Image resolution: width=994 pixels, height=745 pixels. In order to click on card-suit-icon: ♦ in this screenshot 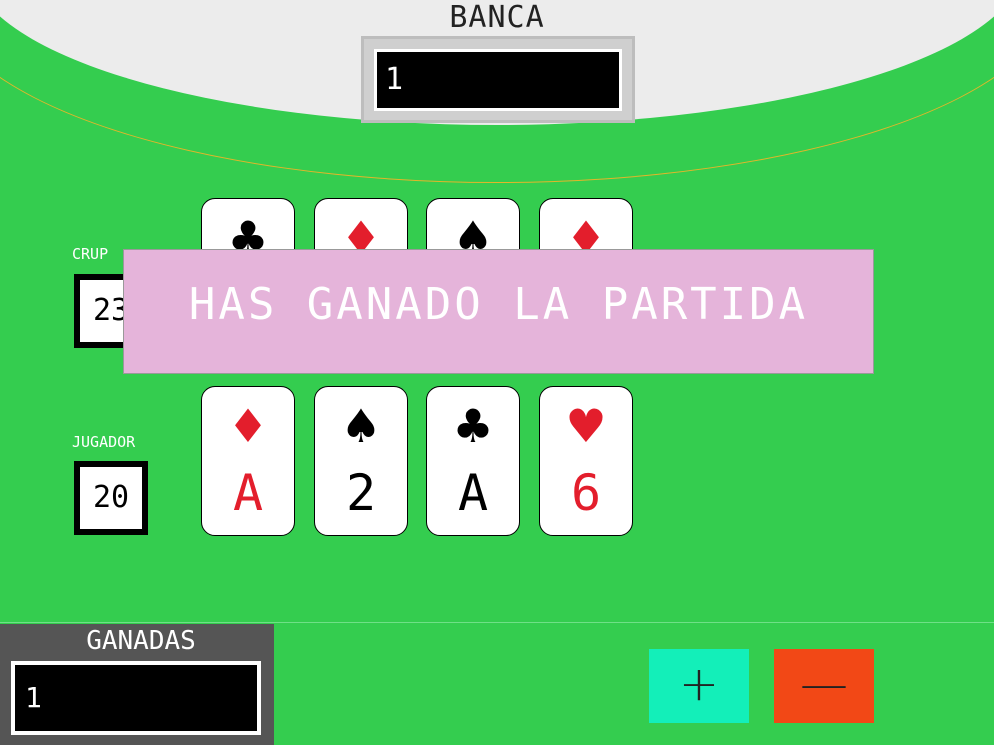, I will do `click(248, 426)`.